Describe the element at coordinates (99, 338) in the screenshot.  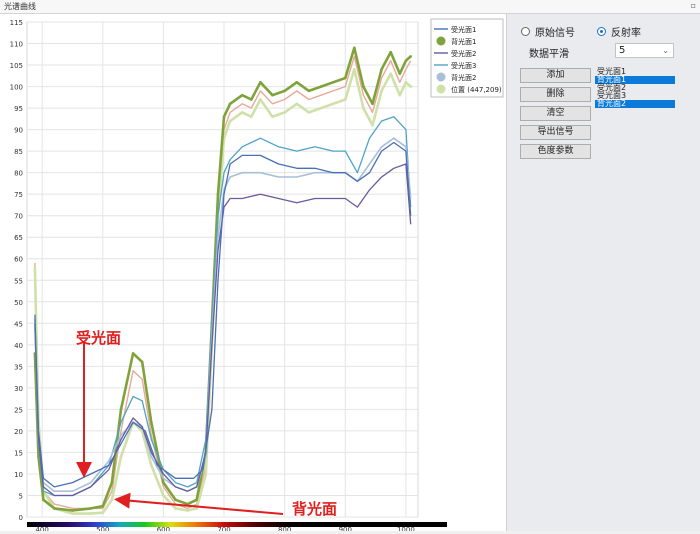
I see `sunlit-annotation: 受光面` at that location.